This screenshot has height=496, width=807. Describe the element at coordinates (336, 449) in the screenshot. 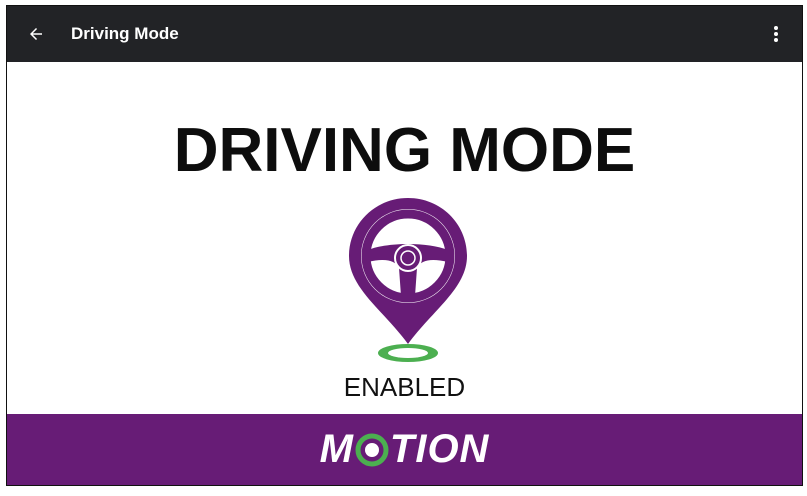

I see `brand-text-start: M` at that location.